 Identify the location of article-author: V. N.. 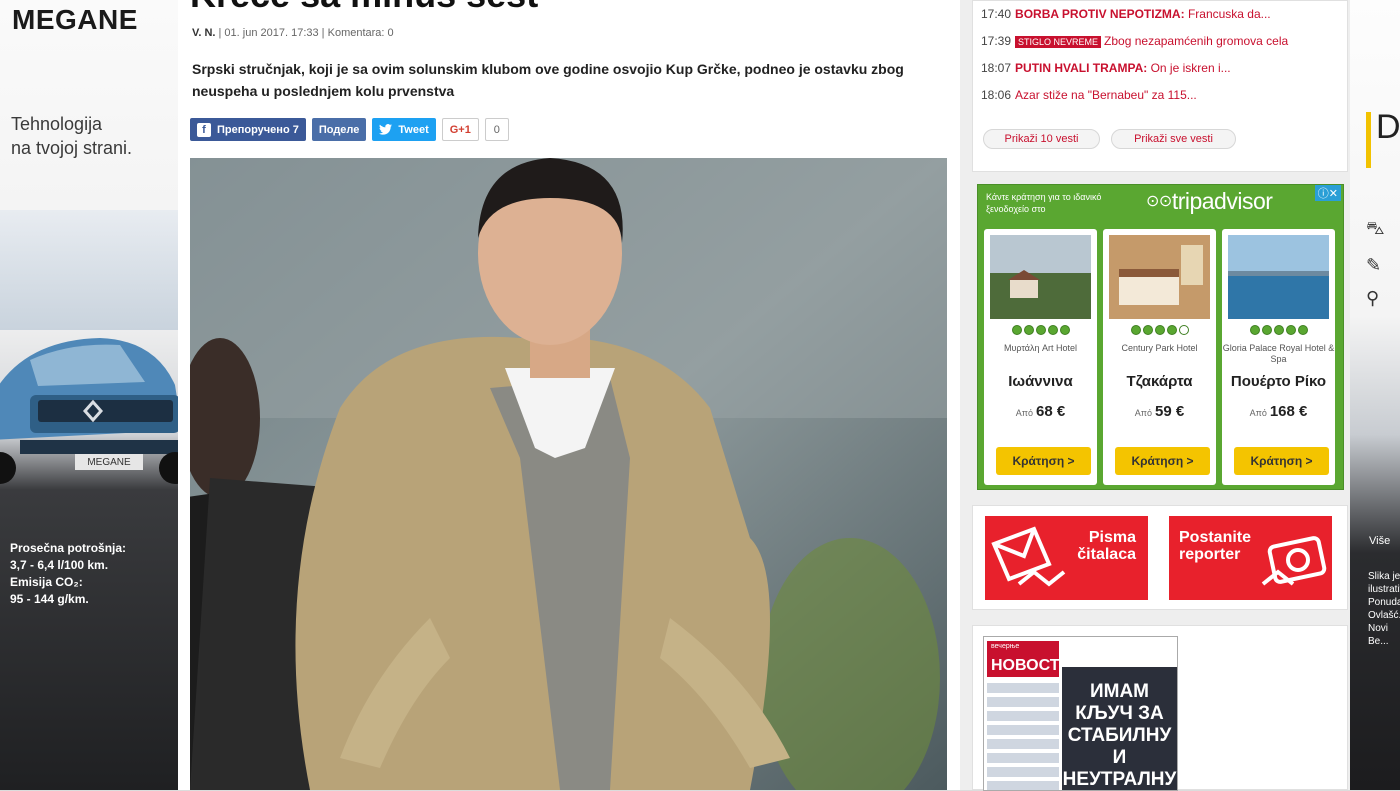
(204, 33).